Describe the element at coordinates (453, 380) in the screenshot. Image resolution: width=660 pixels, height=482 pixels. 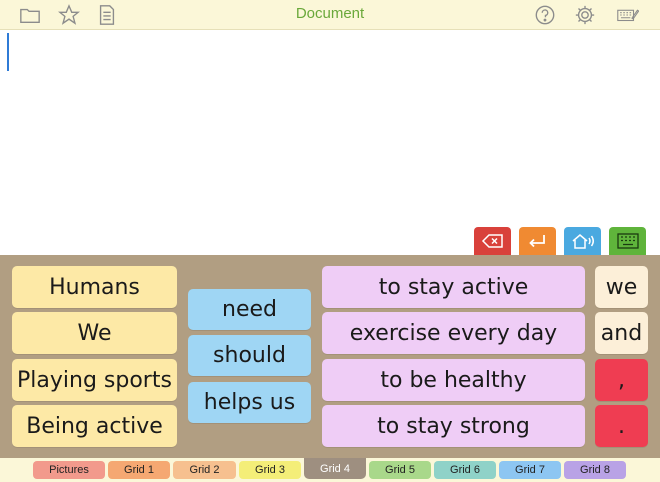
I see `grid-cell-to-be-healthy: to be healthy` at that location.